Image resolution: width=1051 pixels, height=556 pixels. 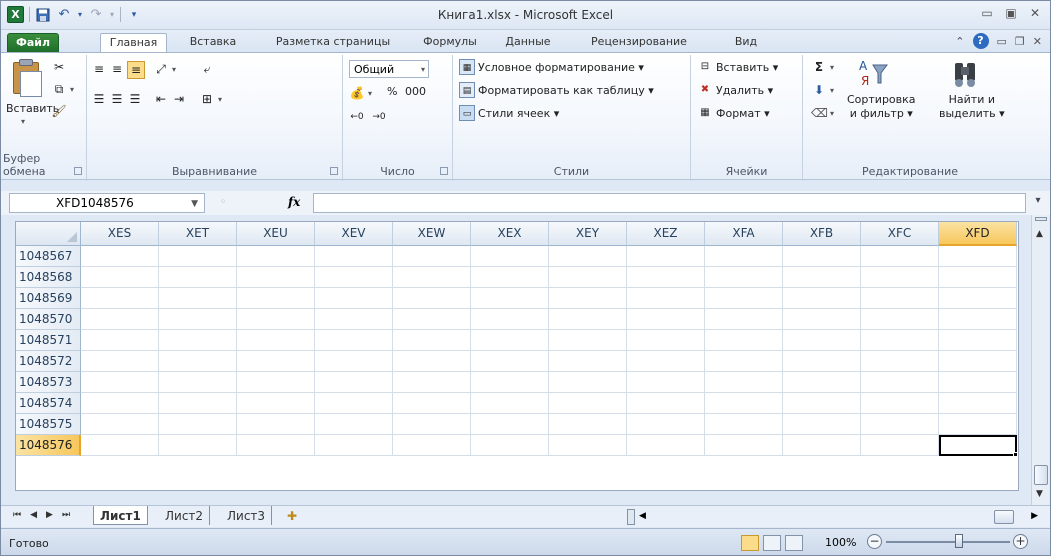 What do you see at coordinates (1034, 516) in the screenshot?
I see `scroll-right-icon: ▶` at bounding box center [1034, 516].